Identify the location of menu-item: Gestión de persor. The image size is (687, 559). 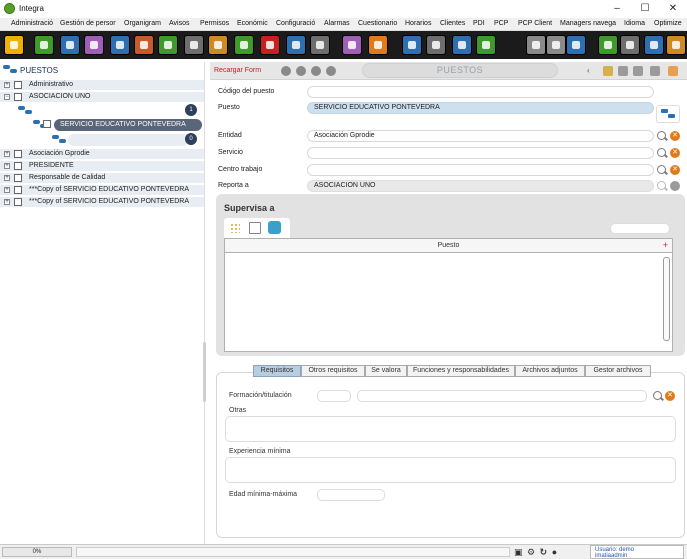
(88, 23).